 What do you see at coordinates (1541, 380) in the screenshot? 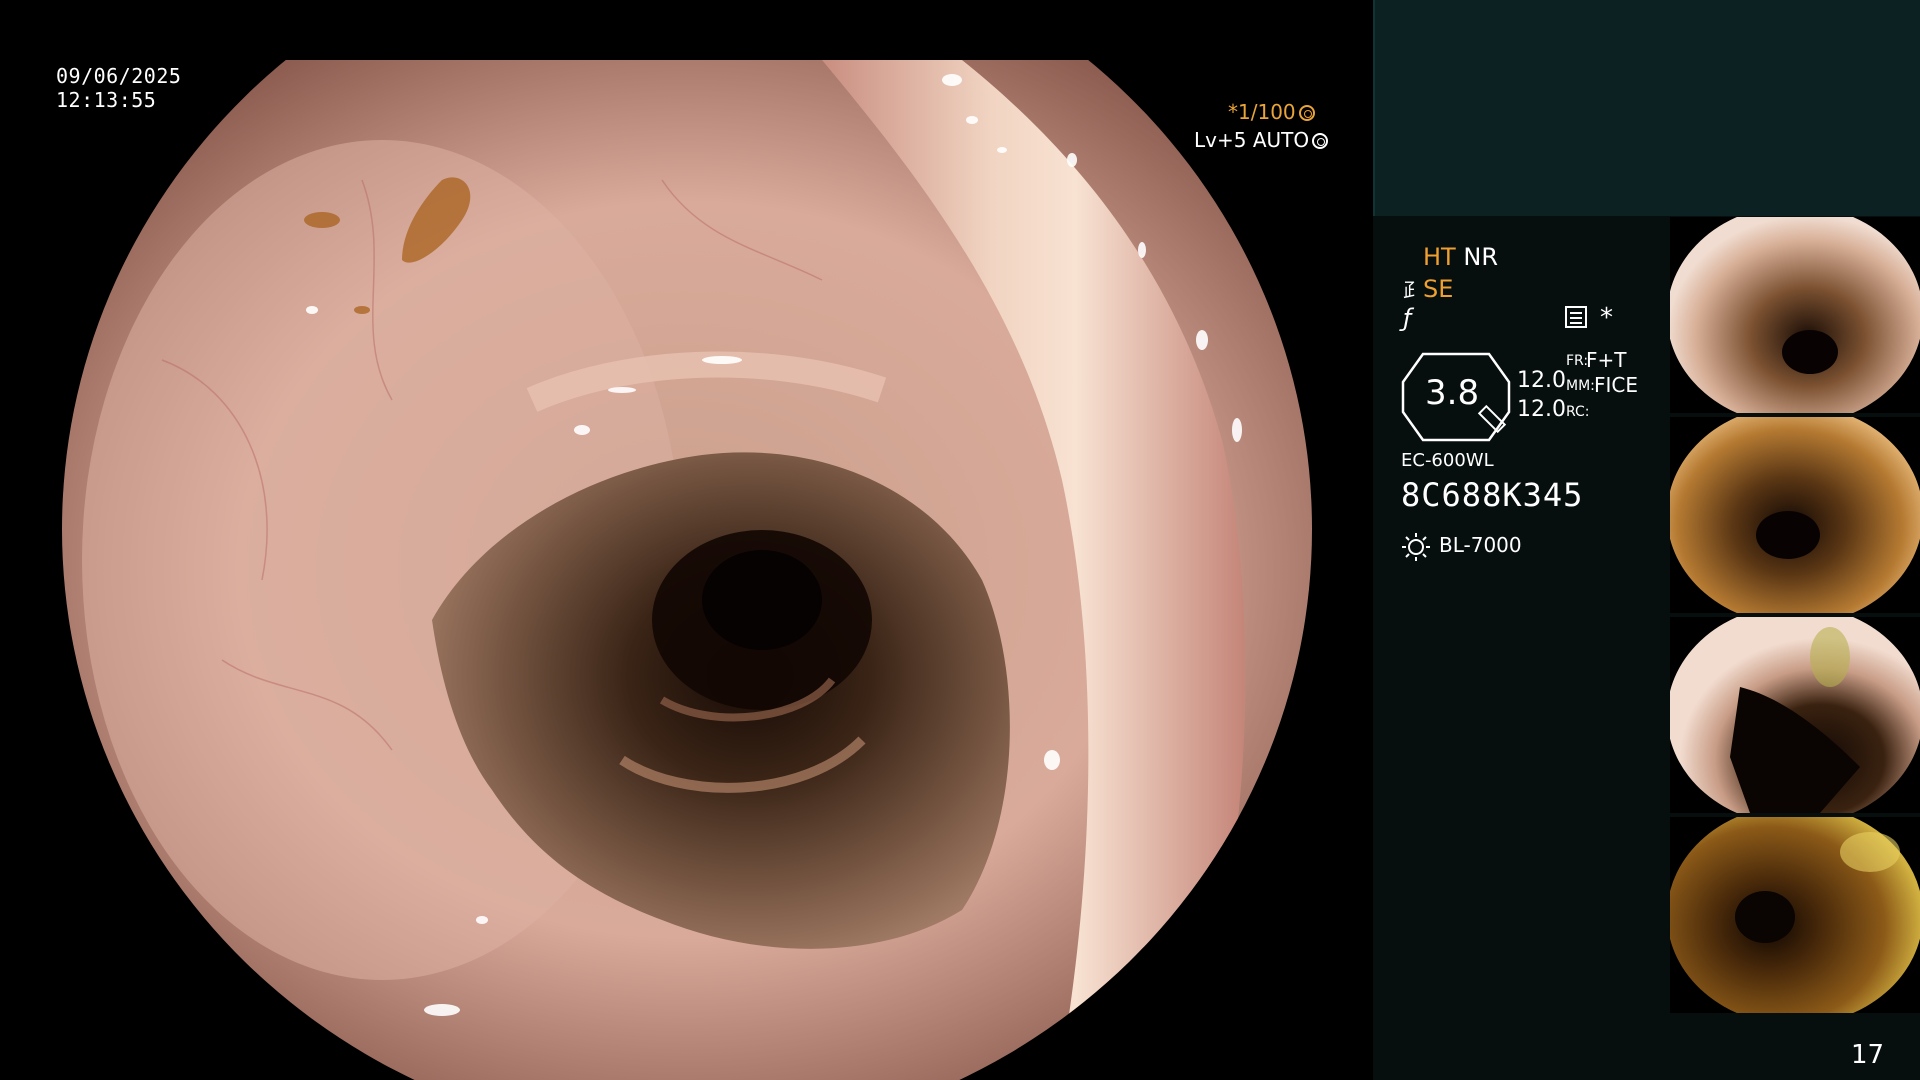
I see `value-a: 12.0` at bounding box center [1541, 380].